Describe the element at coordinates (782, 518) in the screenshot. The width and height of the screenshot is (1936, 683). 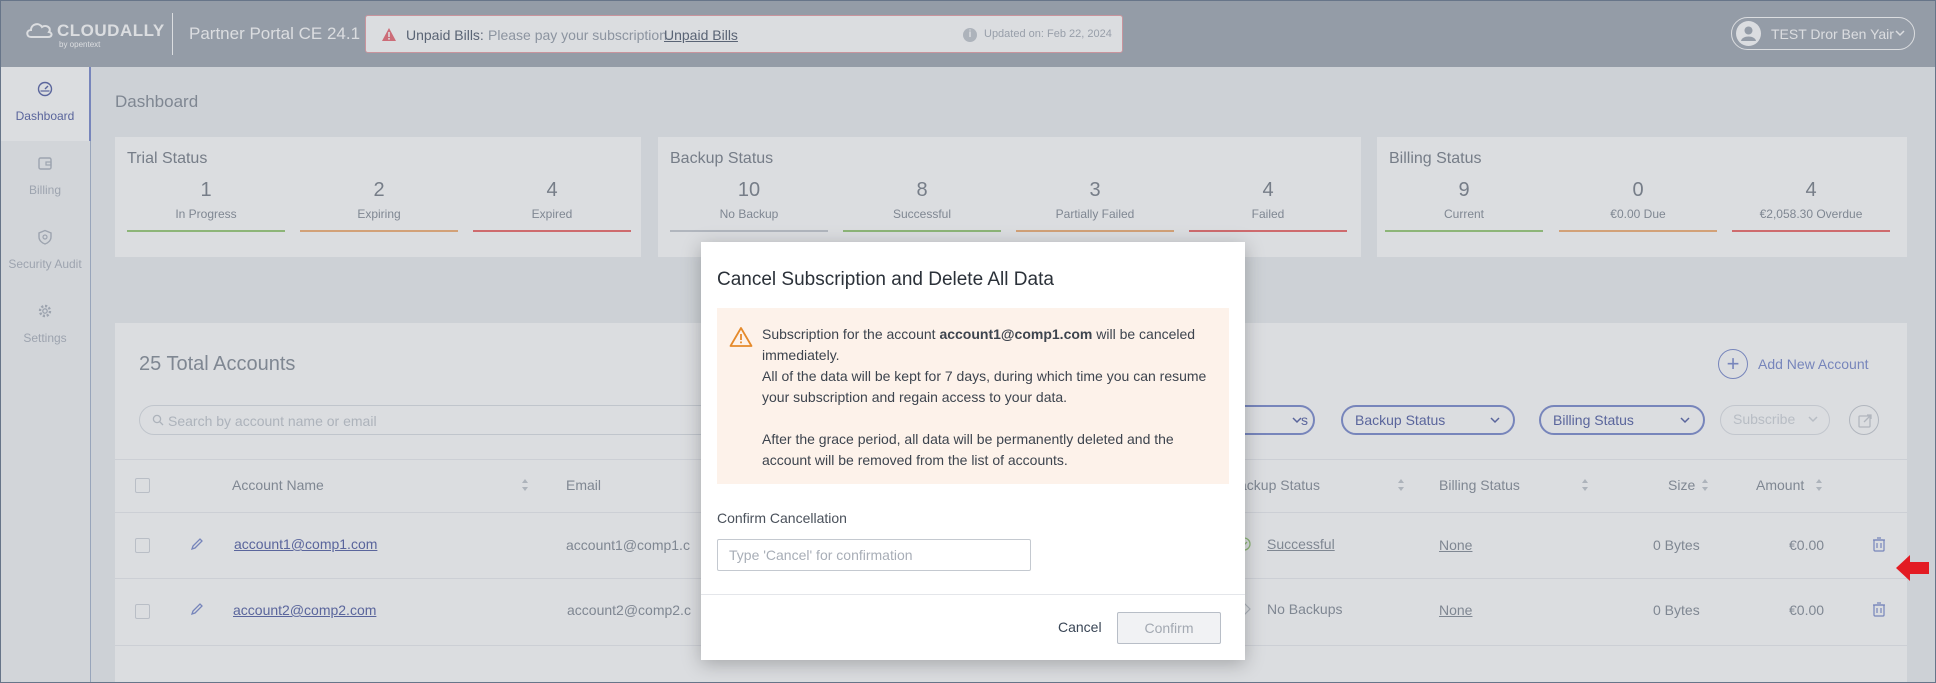
I see `confirm-cancellation-label: Confirm Cancellation` at that location.